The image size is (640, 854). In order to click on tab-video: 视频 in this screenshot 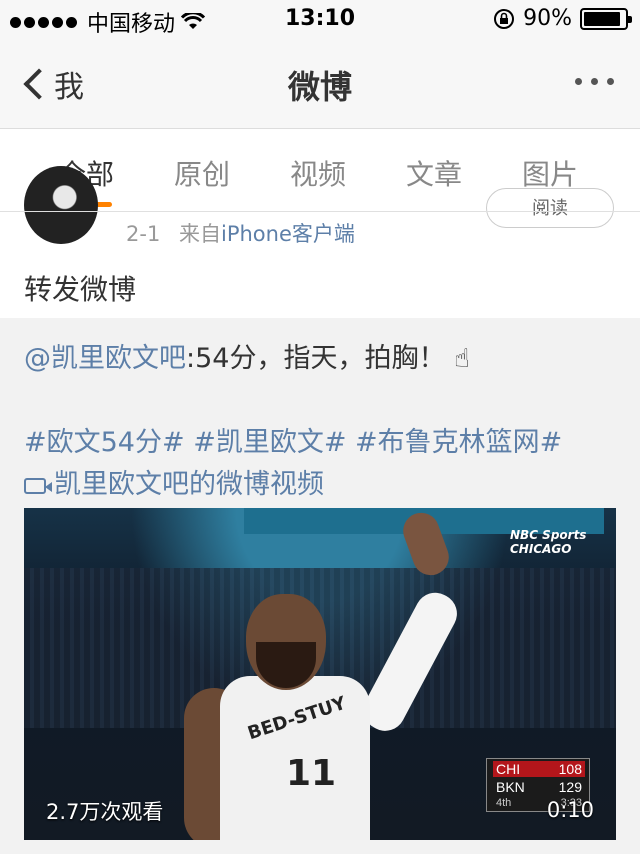, I will do `click(318, 173)`.